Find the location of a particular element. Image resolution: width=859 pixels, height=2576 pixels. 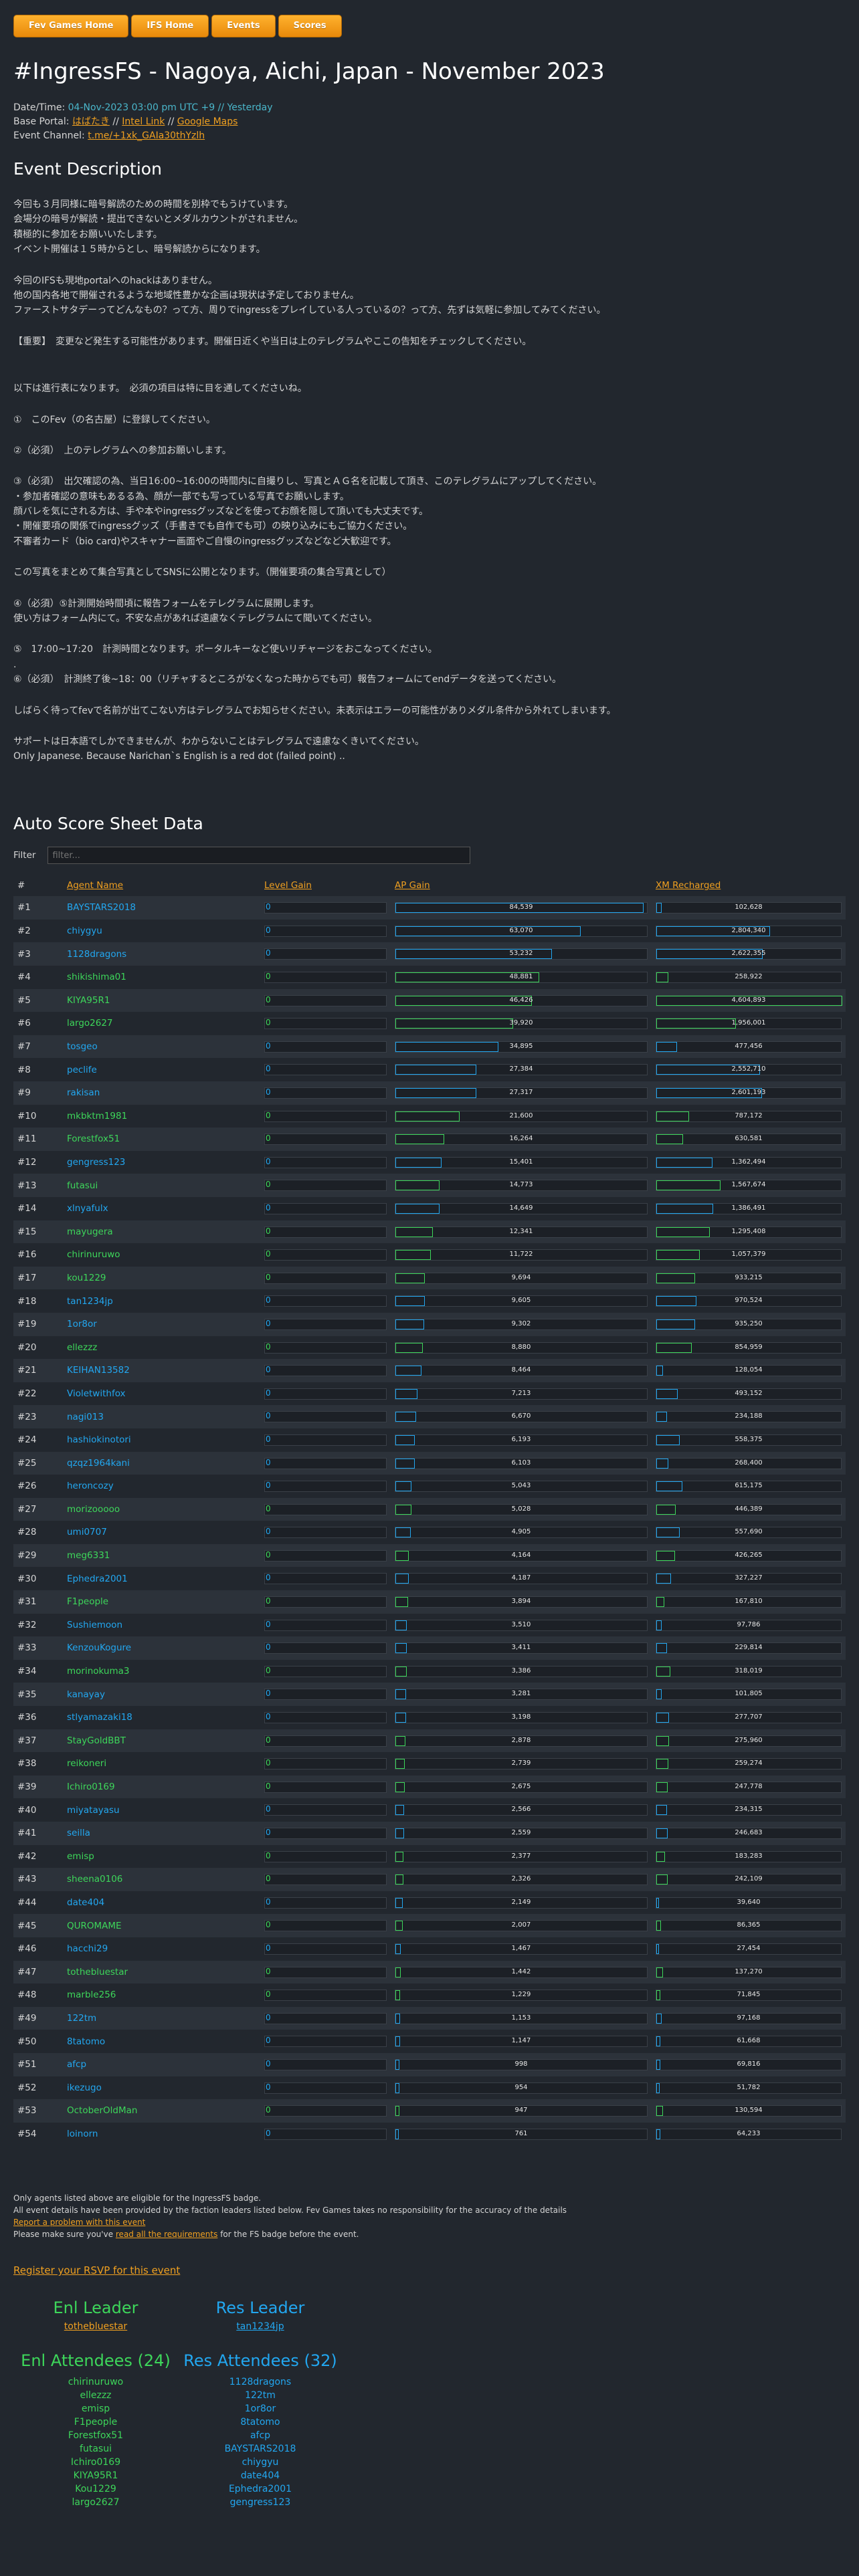

intel-link: Intel Link is located at coordinates (143, 121).